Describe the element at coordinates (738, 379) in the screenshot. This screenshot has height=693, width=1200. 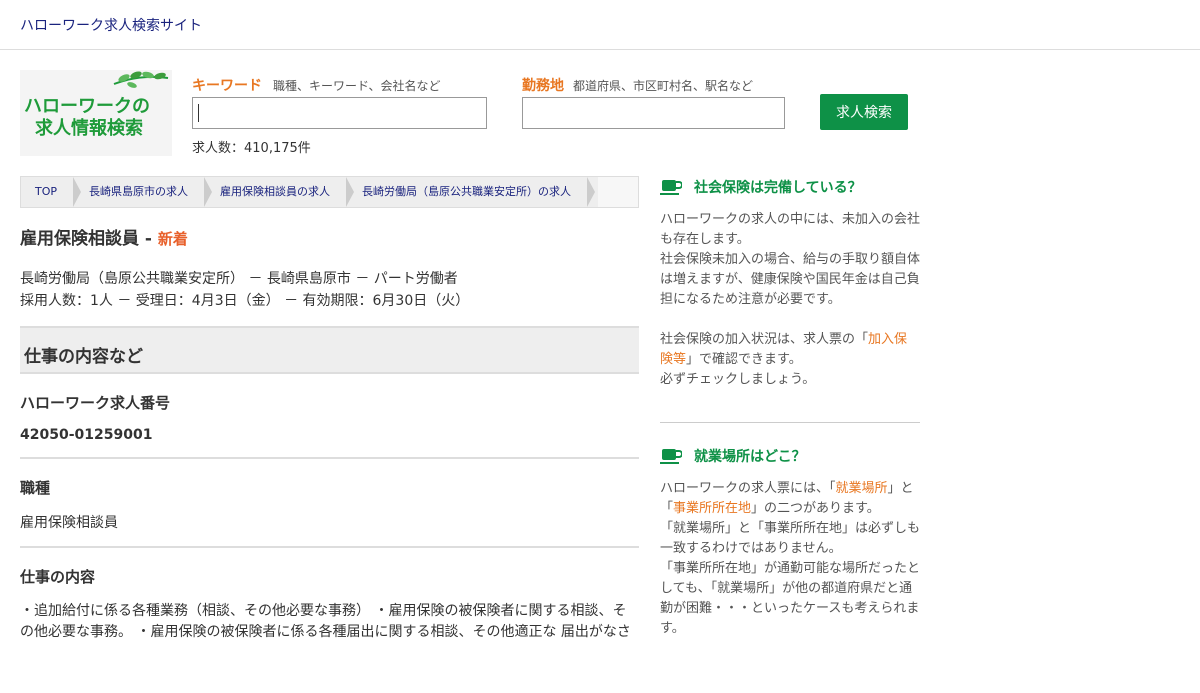
I see `insurance-paragraph-4: 必ずチェックしましょう。` at that location.